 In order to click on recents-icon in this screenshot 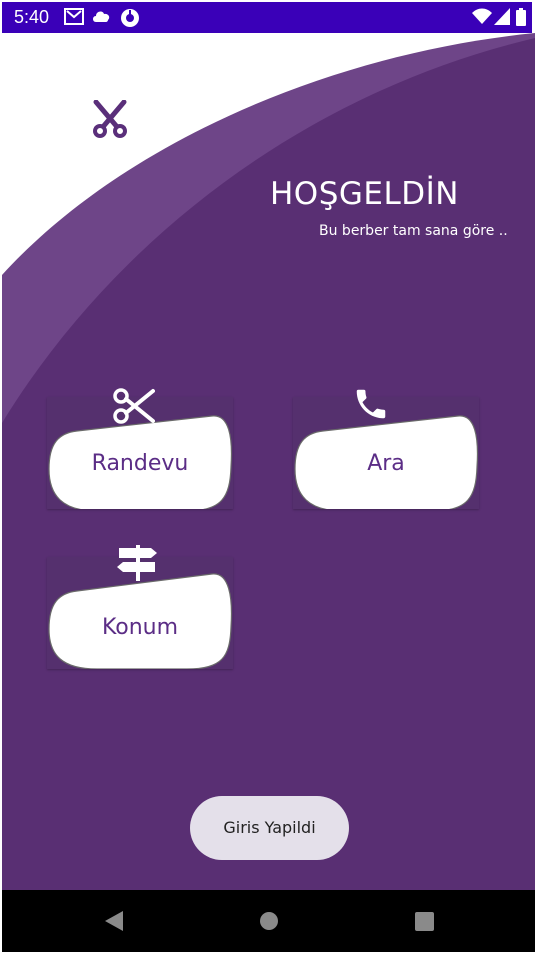, I will do `click(424, 921)`.